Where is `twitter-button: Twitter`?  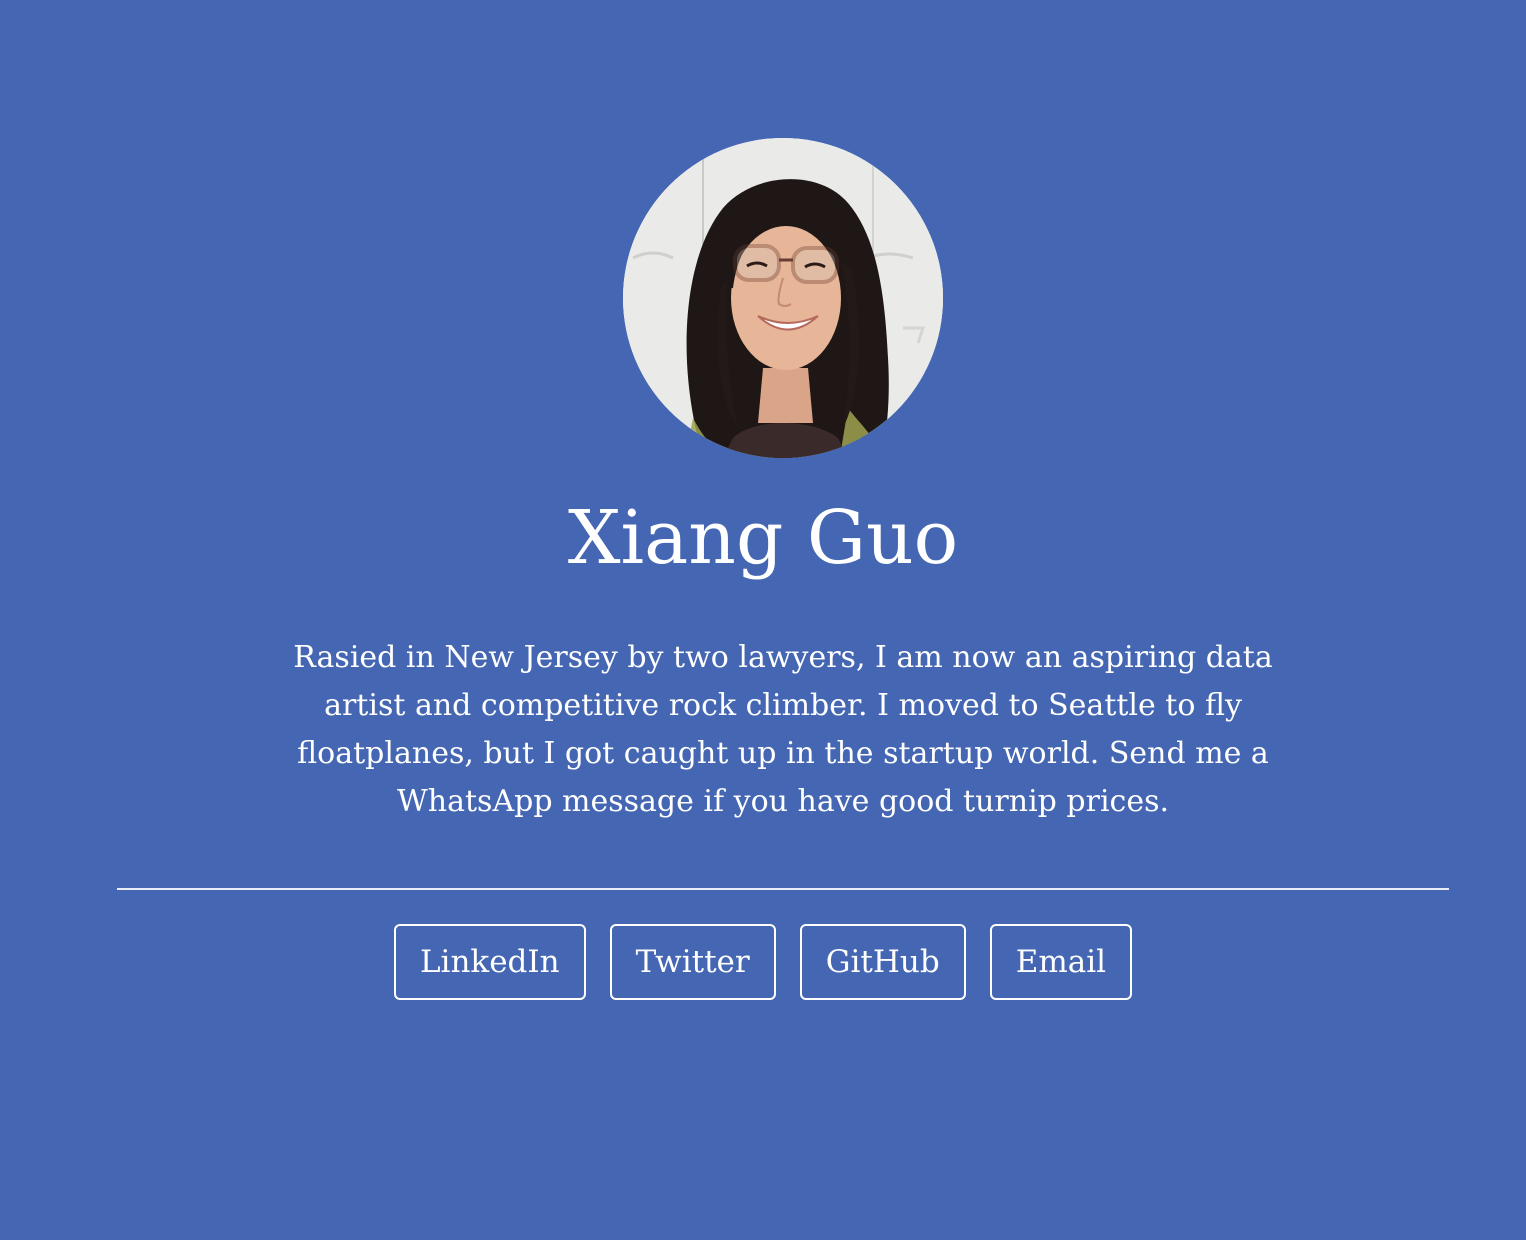 twitter-button: Twitter is located at coordinates (692, 962).